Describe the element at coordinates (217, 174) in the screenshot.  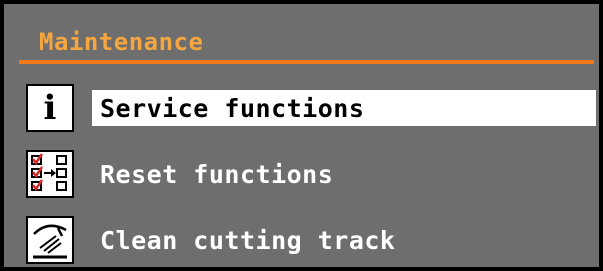
I see `menu-item-label: Reset functions` at that location.